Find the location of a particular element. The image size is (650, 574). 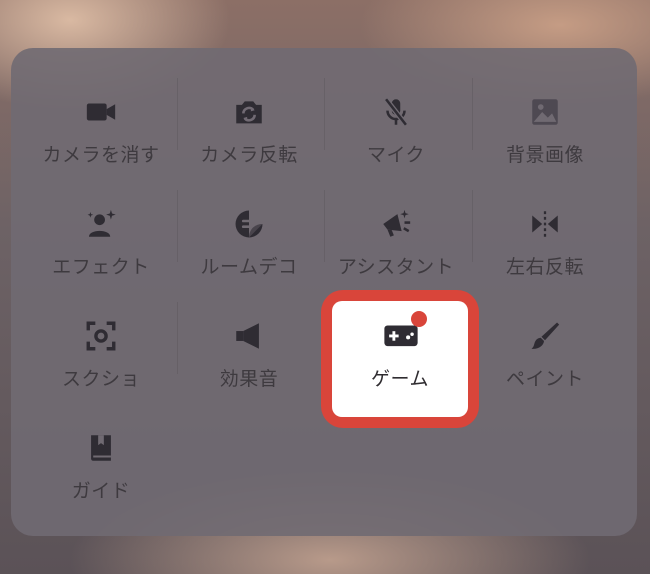

effect-label: エフェクト is located at coordinates (101, 267).